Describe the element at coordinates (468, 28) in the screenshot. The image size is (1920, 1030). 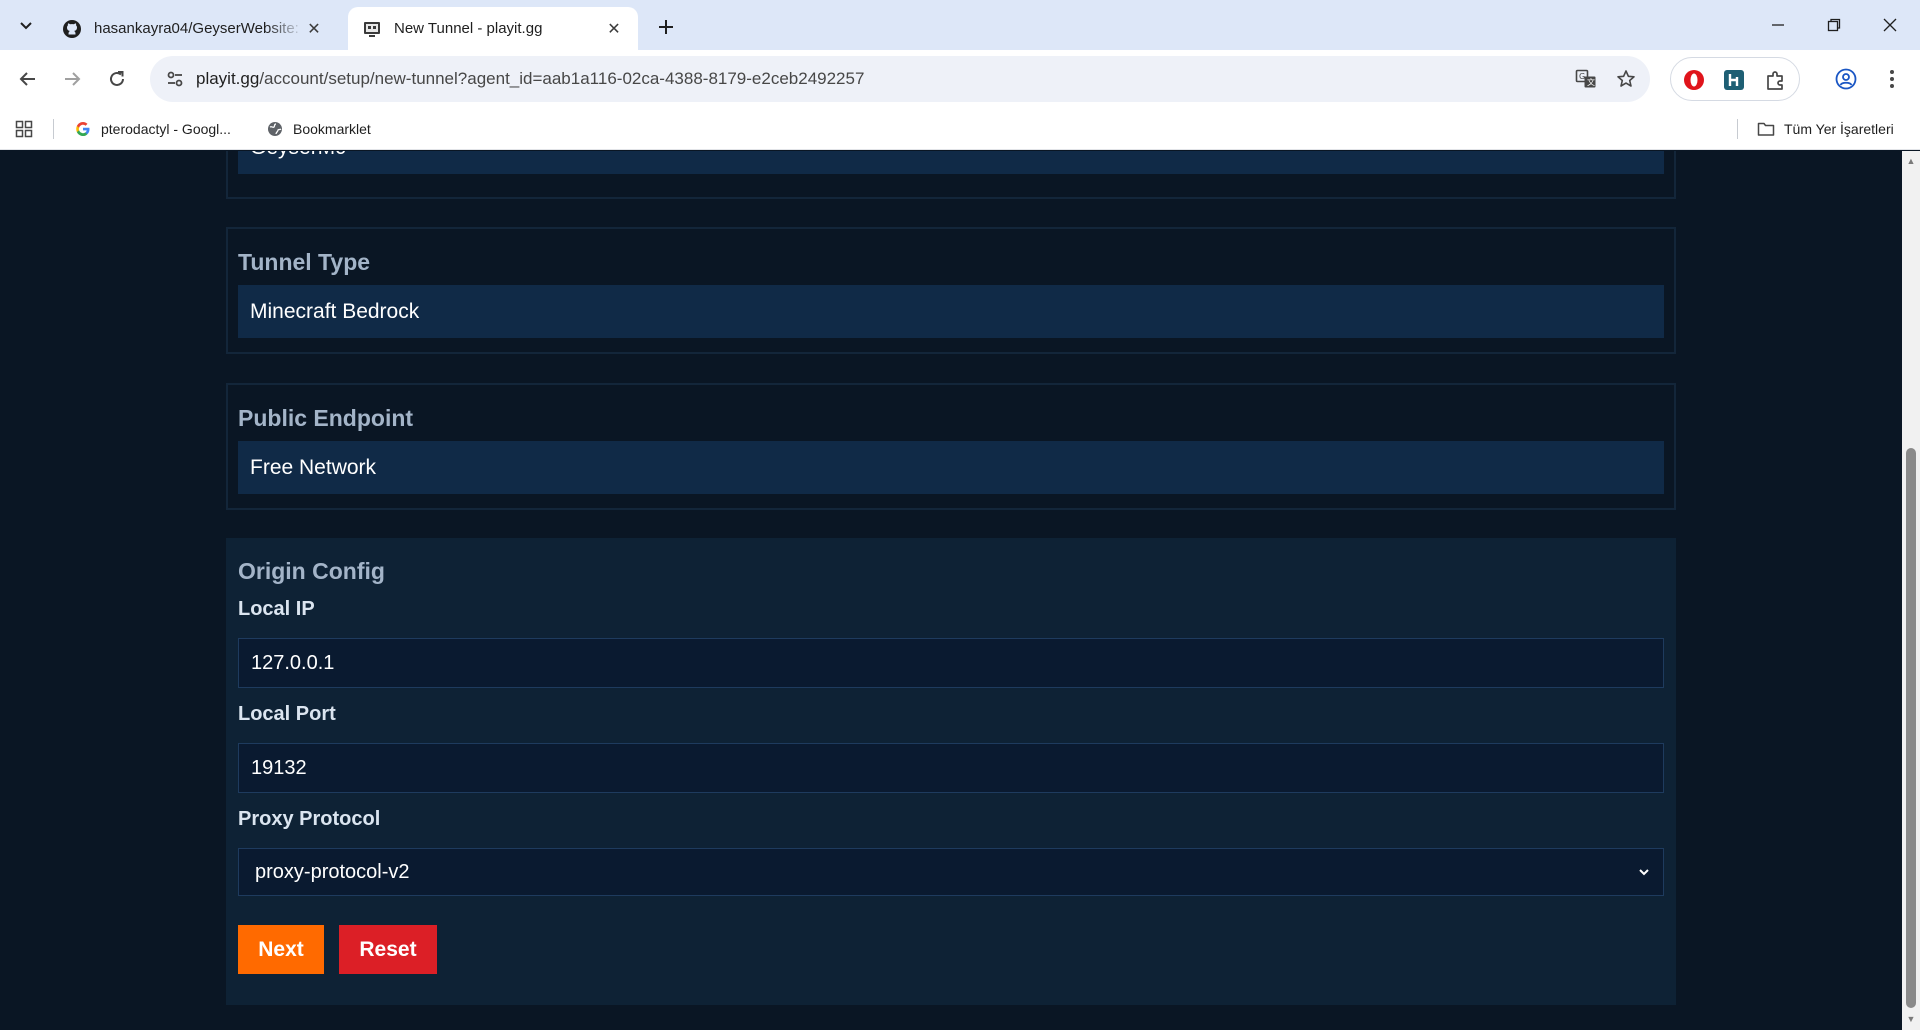
I see `tab-title: New Tunnel - playit.gg` at that location.